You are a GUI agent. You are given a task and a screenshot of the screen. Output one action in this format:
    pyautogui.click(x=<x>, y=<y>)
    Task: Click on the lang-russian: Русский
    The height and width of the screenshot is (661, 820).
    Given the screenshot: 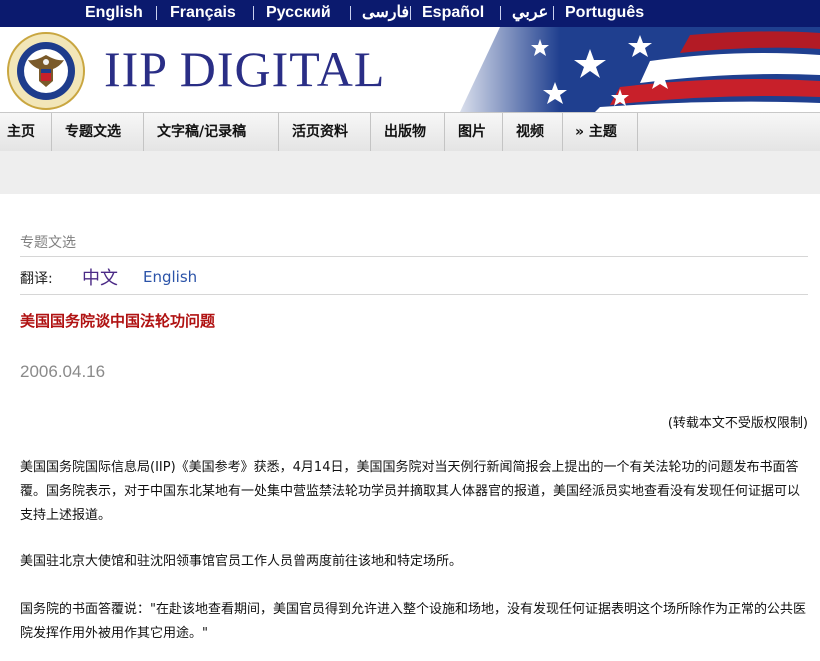 What is the action you would take?
    pyautogui.click(x=298, y=13)
    